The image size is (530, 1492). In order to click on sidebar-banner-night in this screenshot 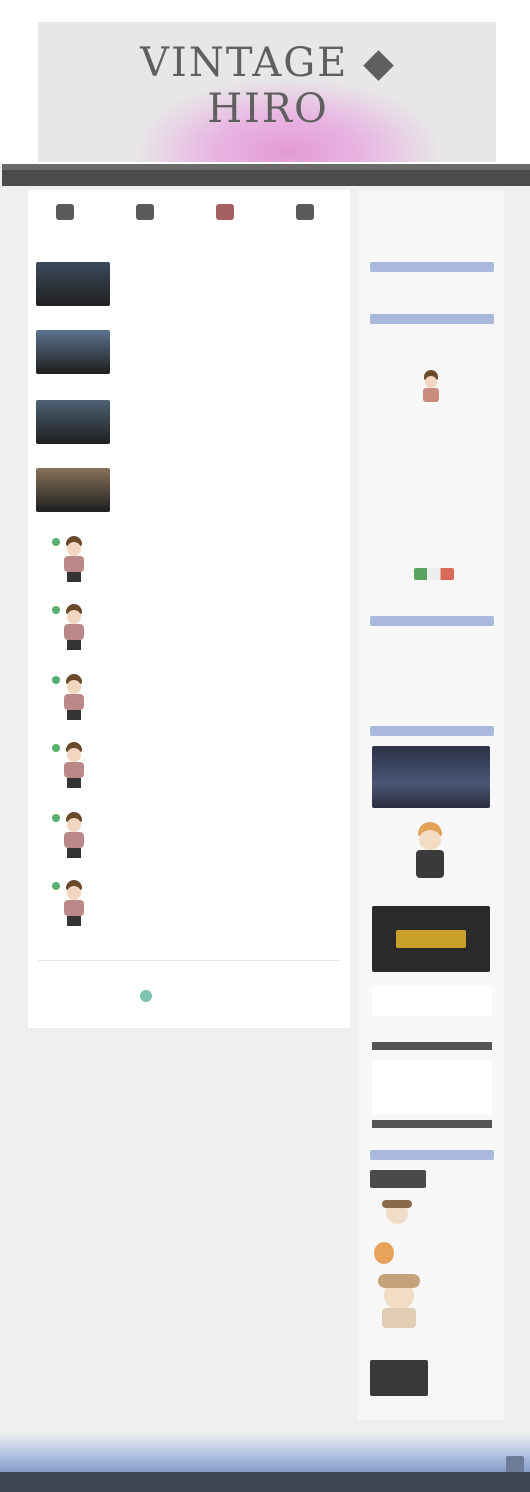, I will do `click(431, 777)`.